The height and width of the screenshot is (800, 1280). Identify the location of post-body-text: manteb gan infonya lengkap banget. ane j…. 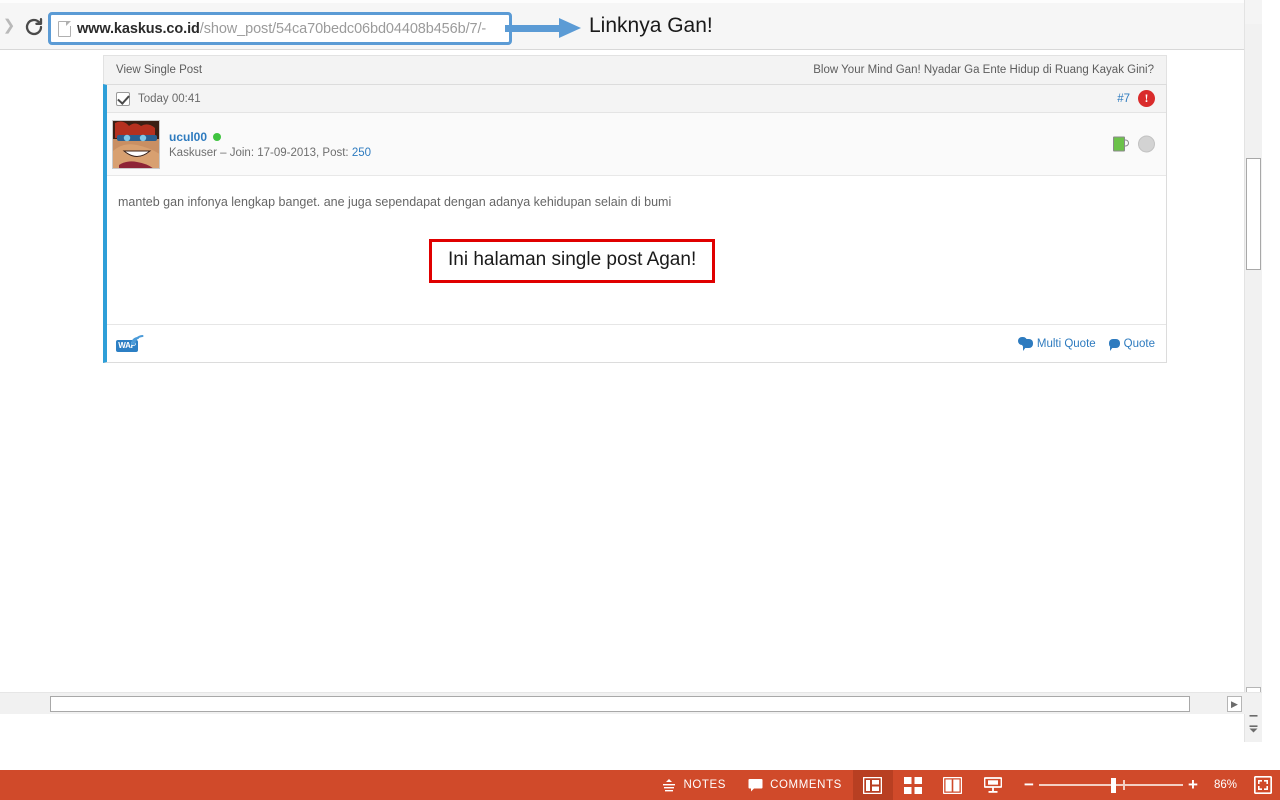
(395, 202).